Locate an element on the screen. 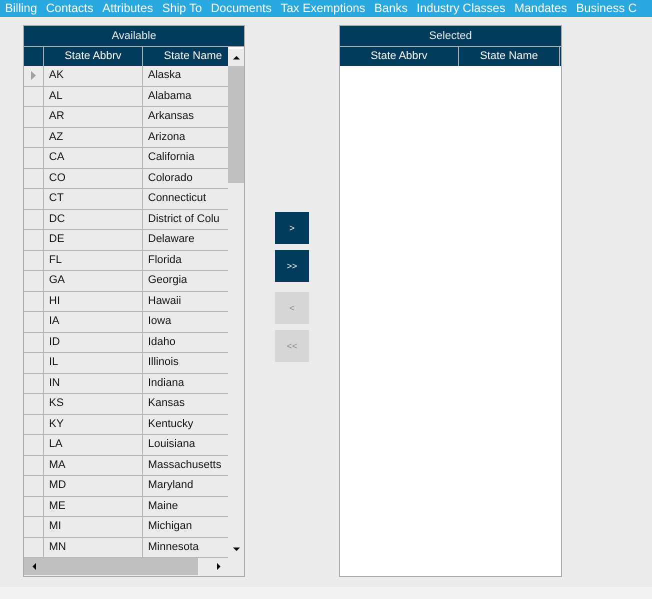  table-cell-text: Maine is located at coordinates (163, 506).